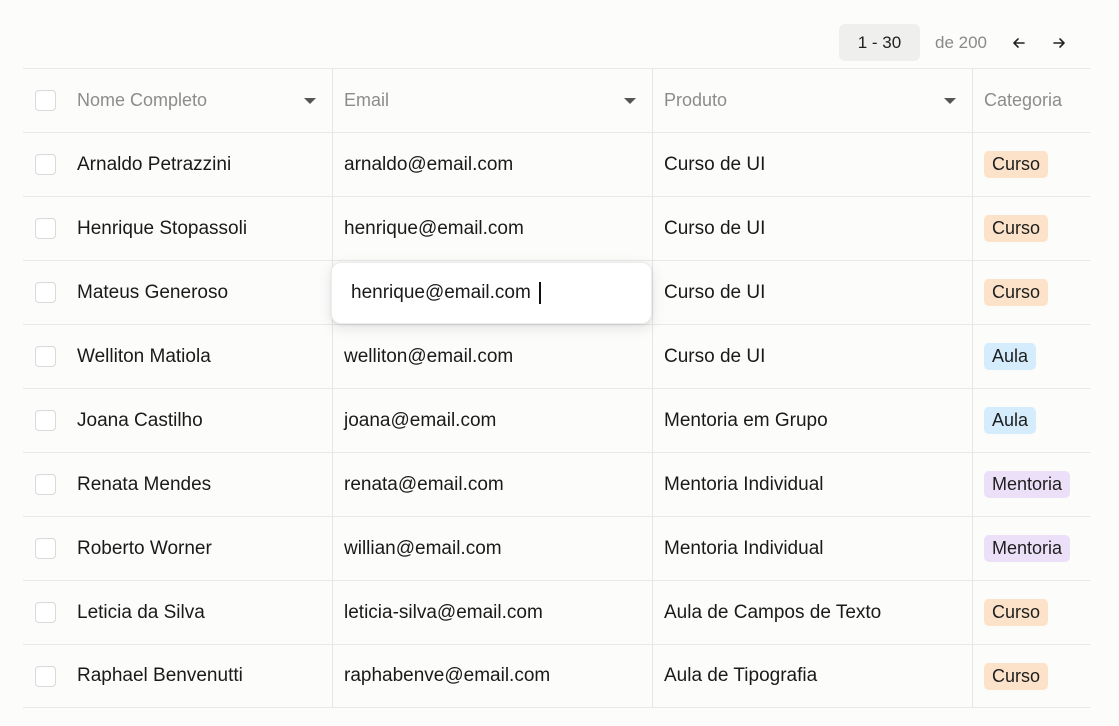 The image size is (1119, 726). I want to click on cell-name: Leticia da Silva, so click(177, 612).